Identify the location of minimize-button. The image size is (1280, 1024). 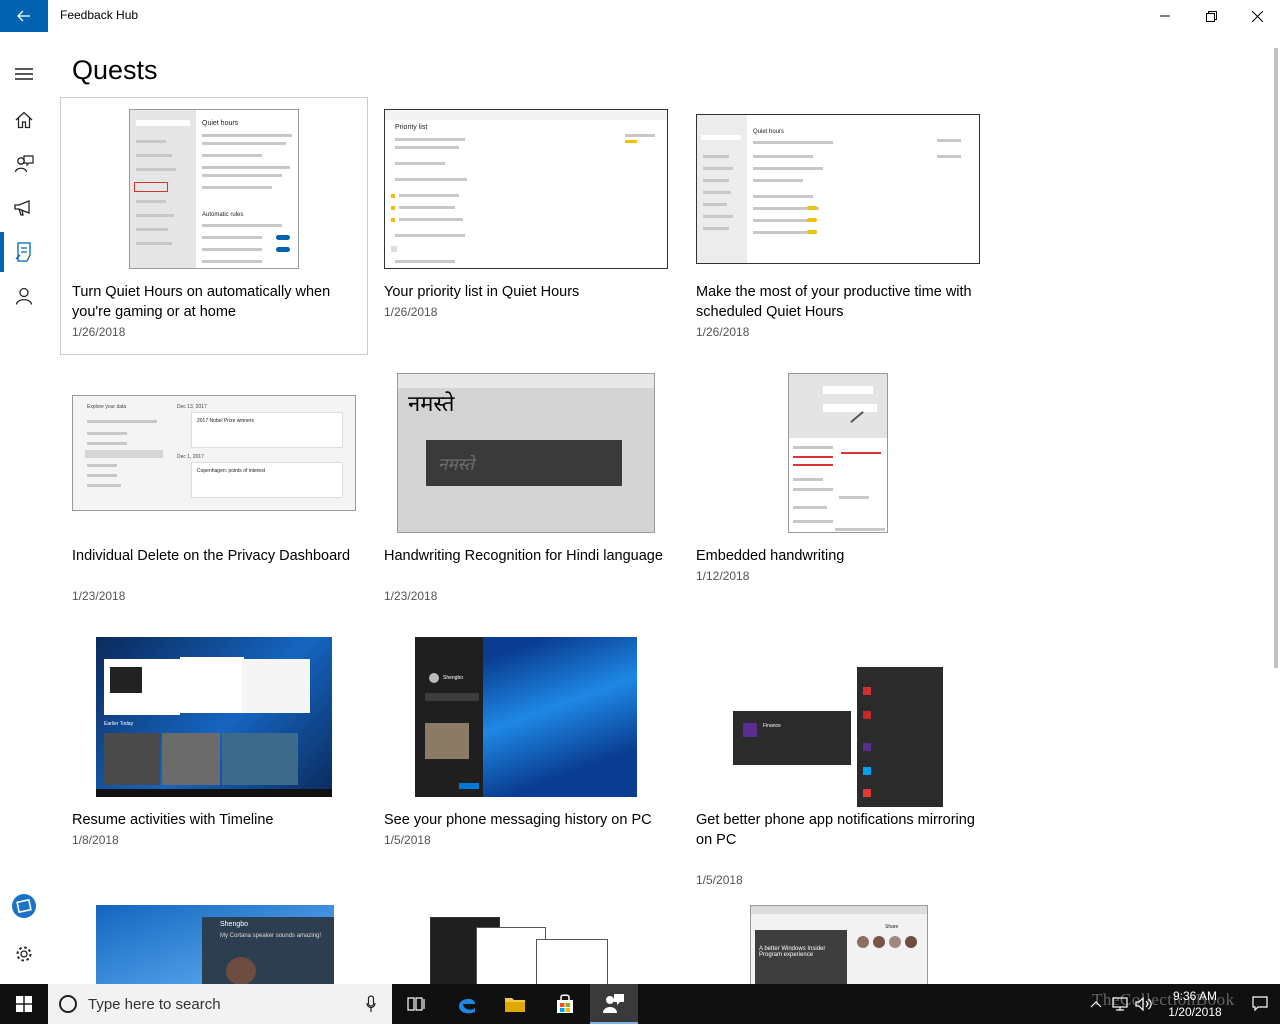
(1165, 16).